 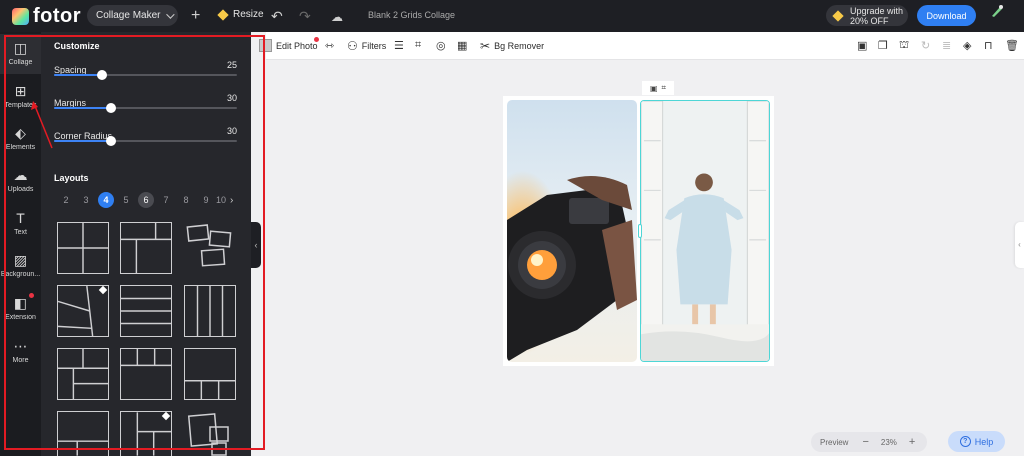 I want to click on customize-title: Customize, so click(x=77, y=46).